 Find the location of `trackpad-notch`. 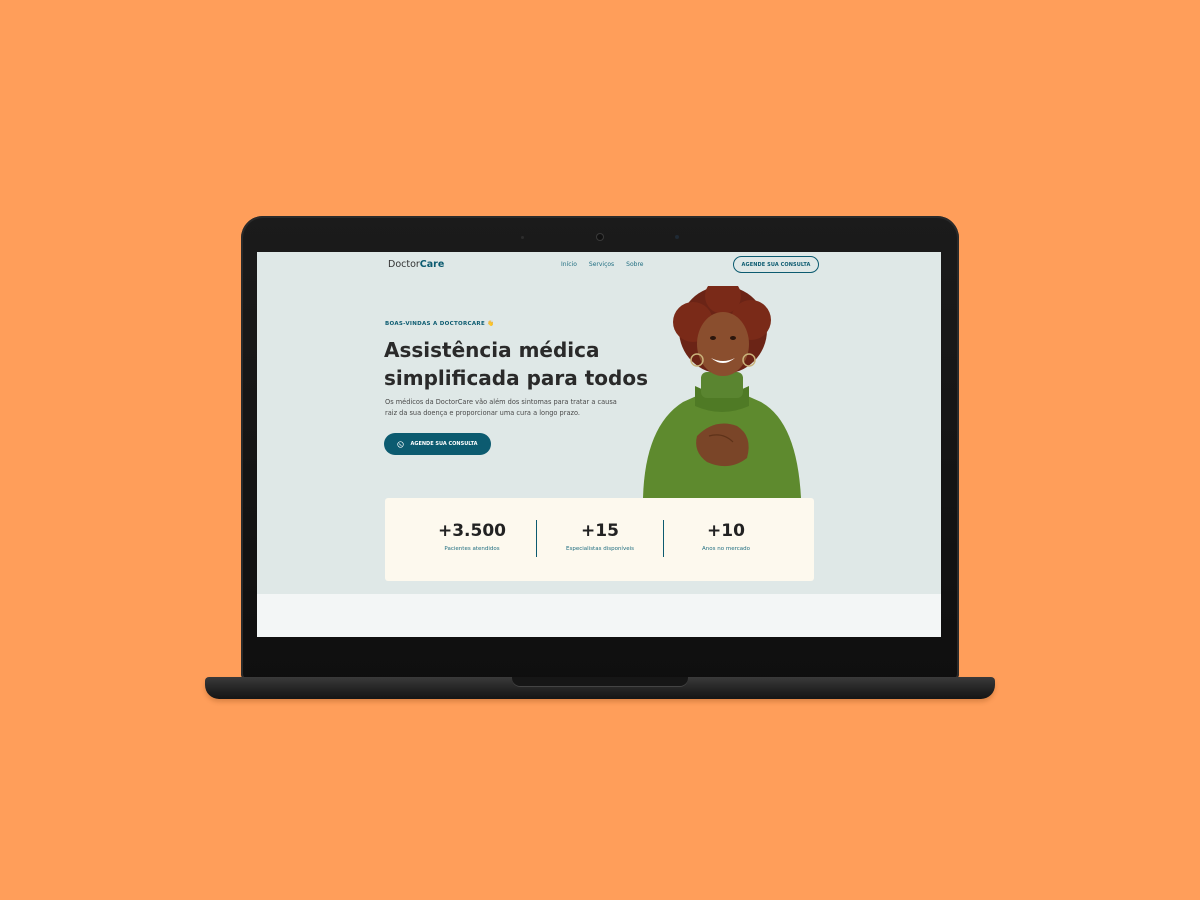

trackpad-notch is located at coordinates (600, 682).